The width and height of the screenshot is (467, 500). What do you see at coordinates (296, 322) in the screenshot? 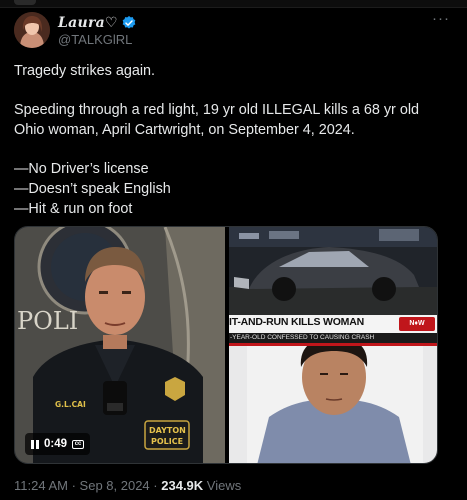
I see `news-headline: IT-AND-RUN KILLS WOMAN` at bounding box center [296, 322].